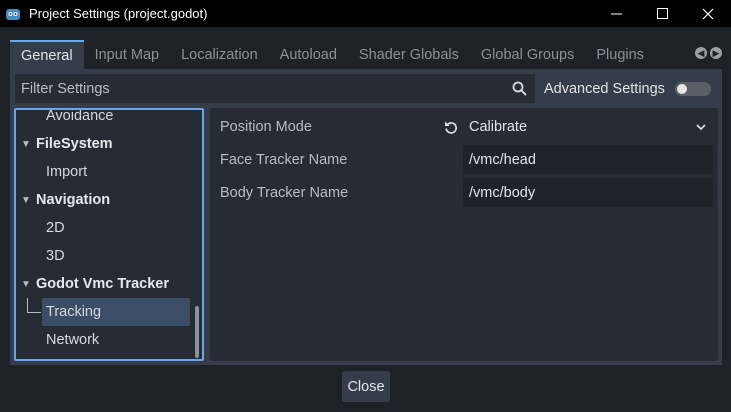 Image resolution: width=731 pixels, height=412 pixels. I want to click on property-label: Face Tracker Name, so click(284, 159).